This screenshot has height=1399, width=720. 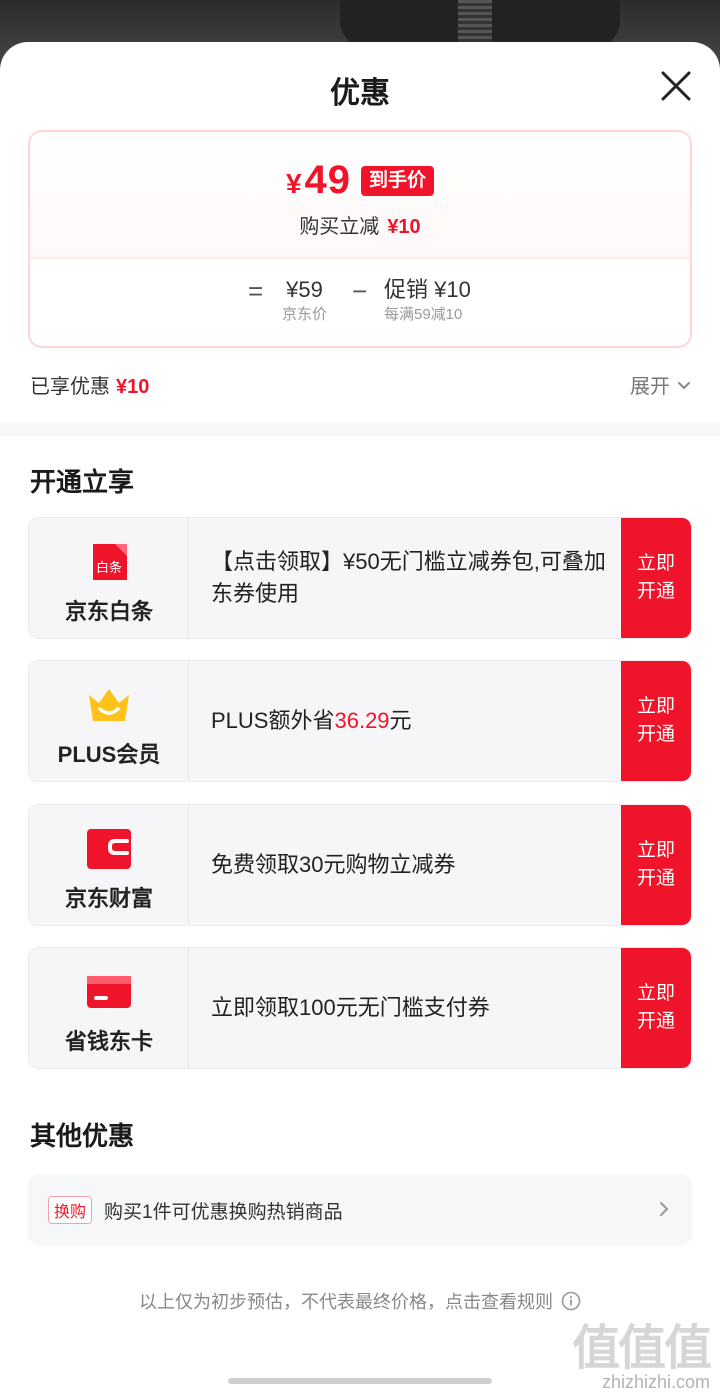 I want to click on offer-card-brand: 省钱东卡, so click(x=109, y=1008).